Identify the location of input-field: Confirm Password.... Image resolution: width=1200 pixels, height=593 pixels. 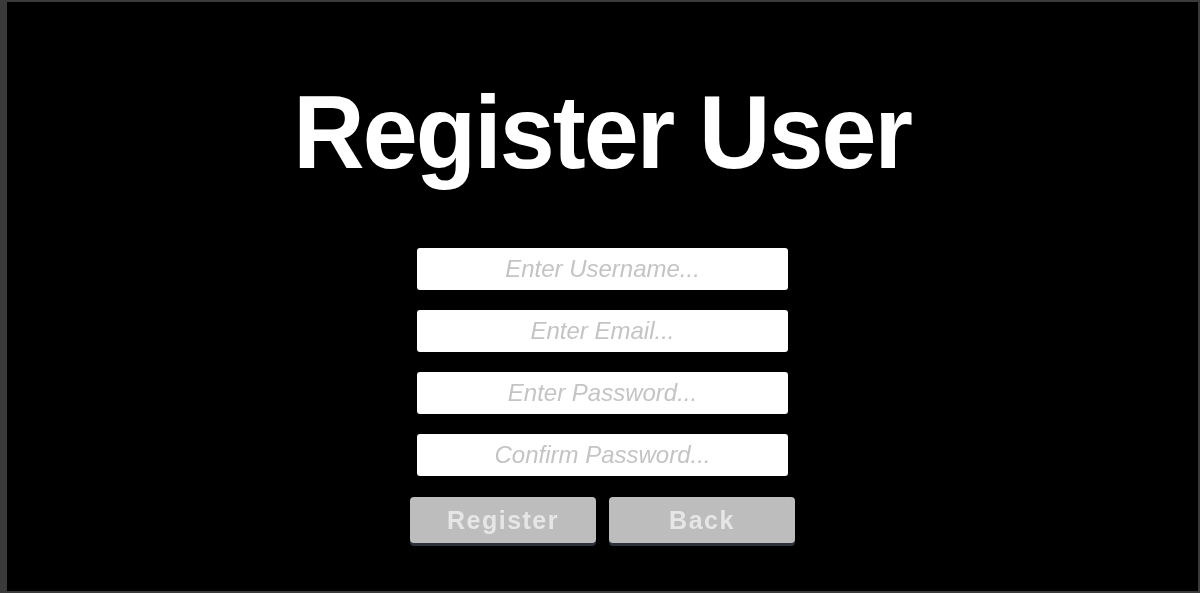
(602, 455).